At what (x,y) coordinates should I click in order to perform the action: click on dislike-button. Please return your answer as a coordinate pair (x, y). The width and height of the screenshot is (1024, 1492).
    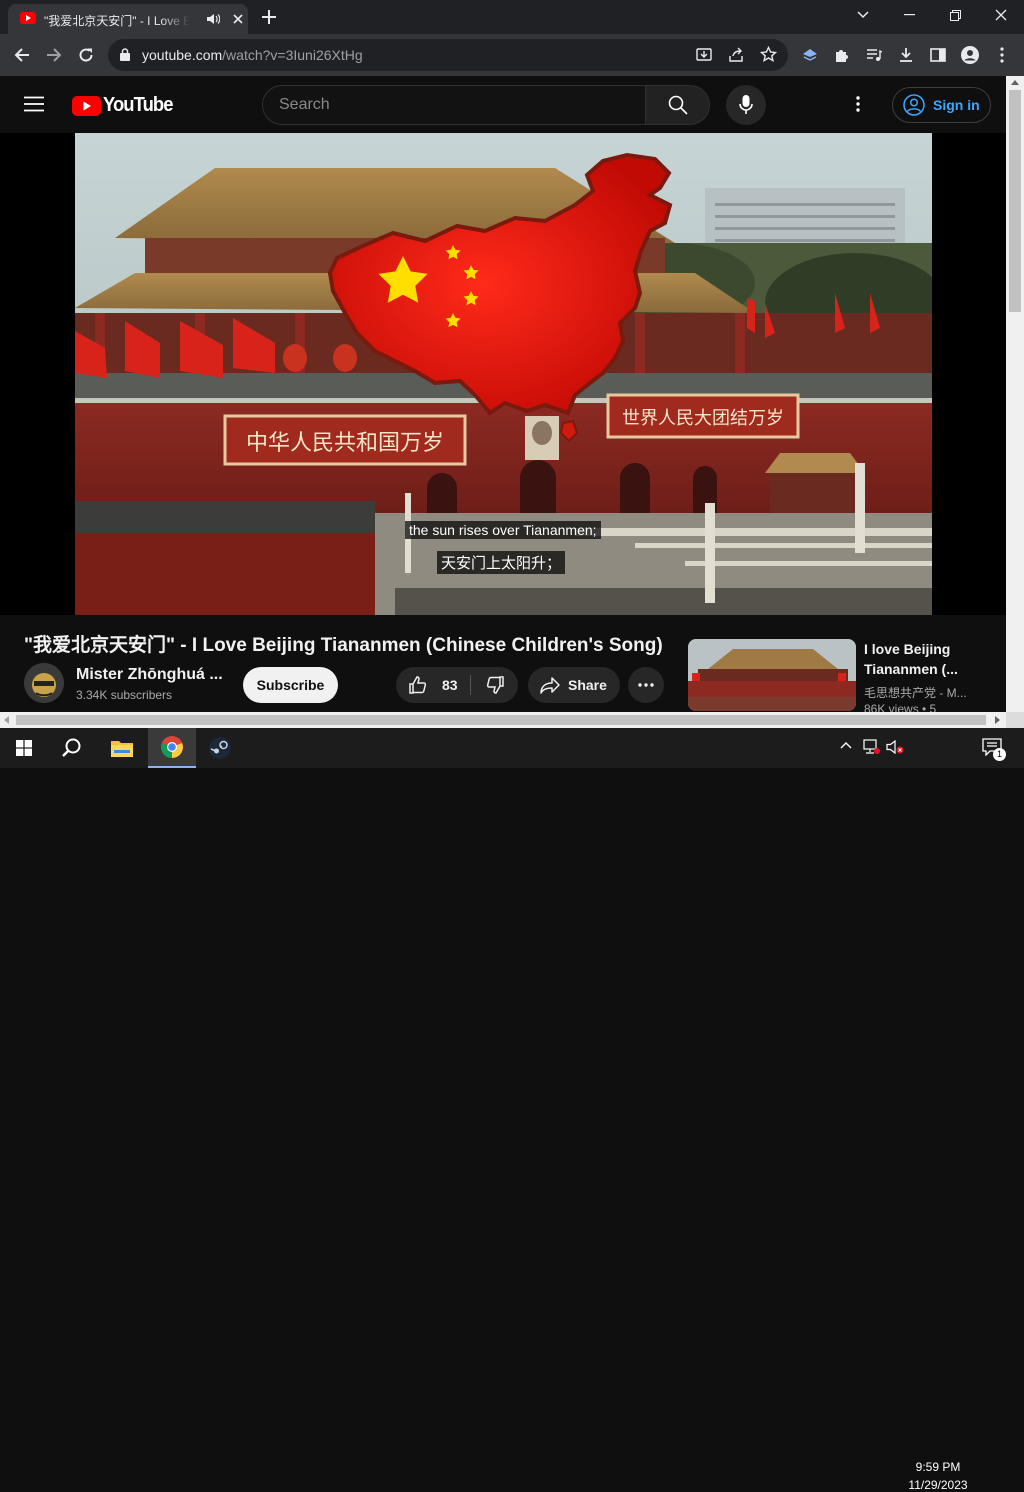
    Looking at the image, I should click on (494, 685).